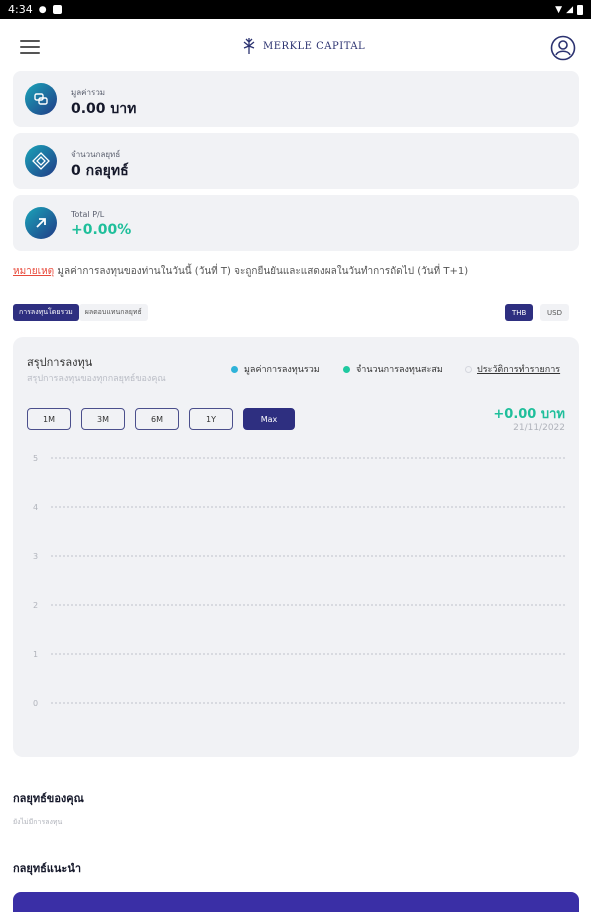  What do you see at coordinates (42, 9) in the screenshot?
I see `notification-icon: ●` at bounding box center [42, 9].